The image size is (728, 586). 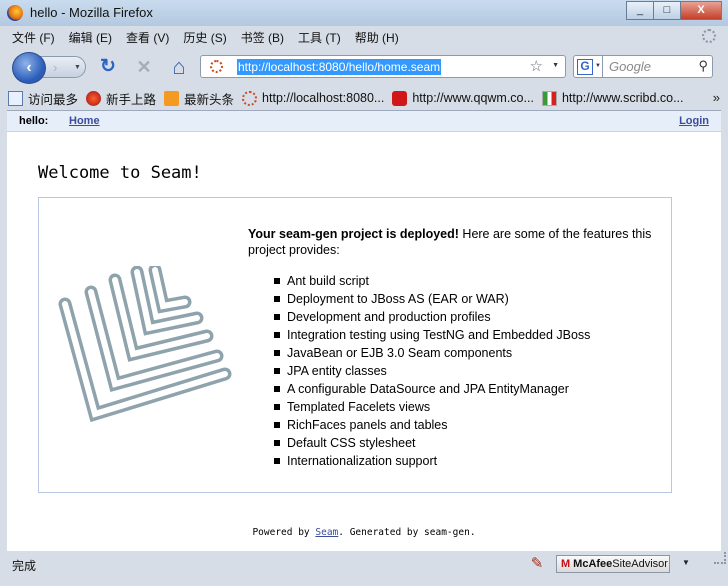 I want to click on siteadvisor-button: M McAfeeSiteAdvisor, so click(x=613, y=564).